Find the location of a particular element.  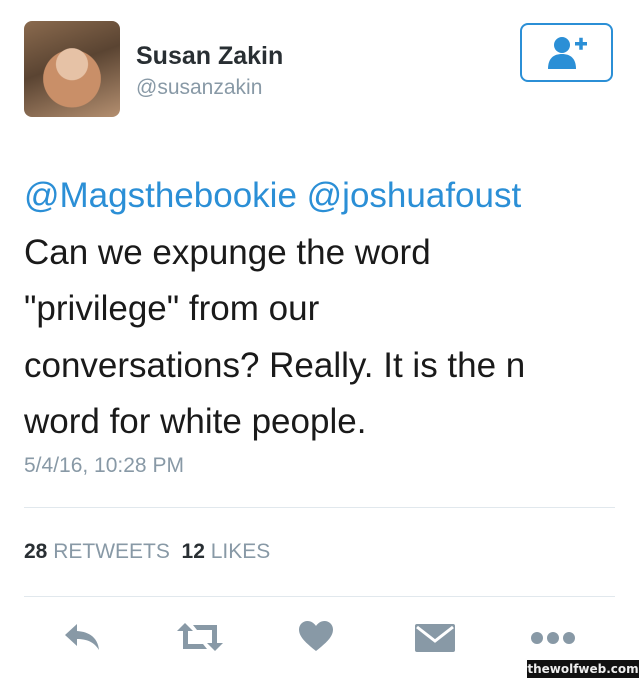

envelope-icon is located at coordinates (435, 638).